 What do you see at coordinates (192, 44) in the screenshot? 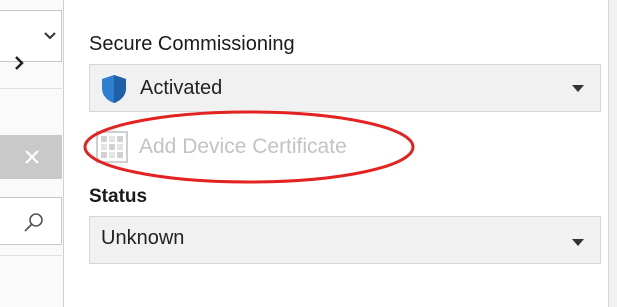
I see `secure-commissioning-label: Secure Commissioning` at bounding box center [192, 44].